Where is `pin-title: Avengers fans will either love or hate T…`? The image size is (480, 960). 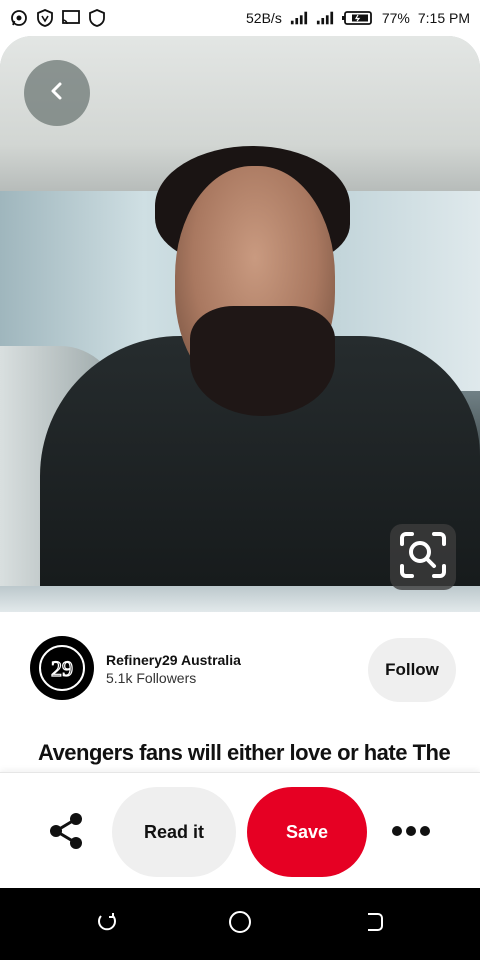 pin-title: Avengers fans will either love or hate T… is located at coordinates (244, 752).